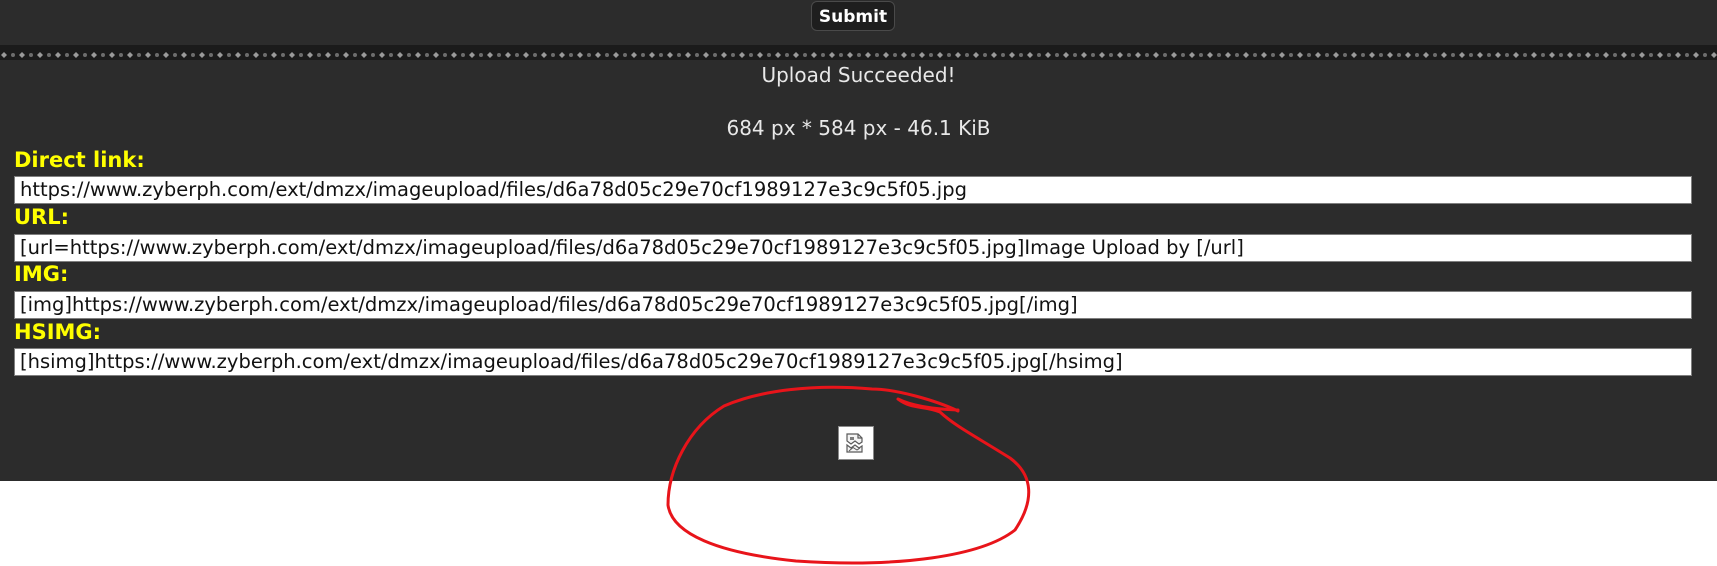 The width and height of the screenshot is (1717, 566). I want to click on image-preview, so click(856, 443).